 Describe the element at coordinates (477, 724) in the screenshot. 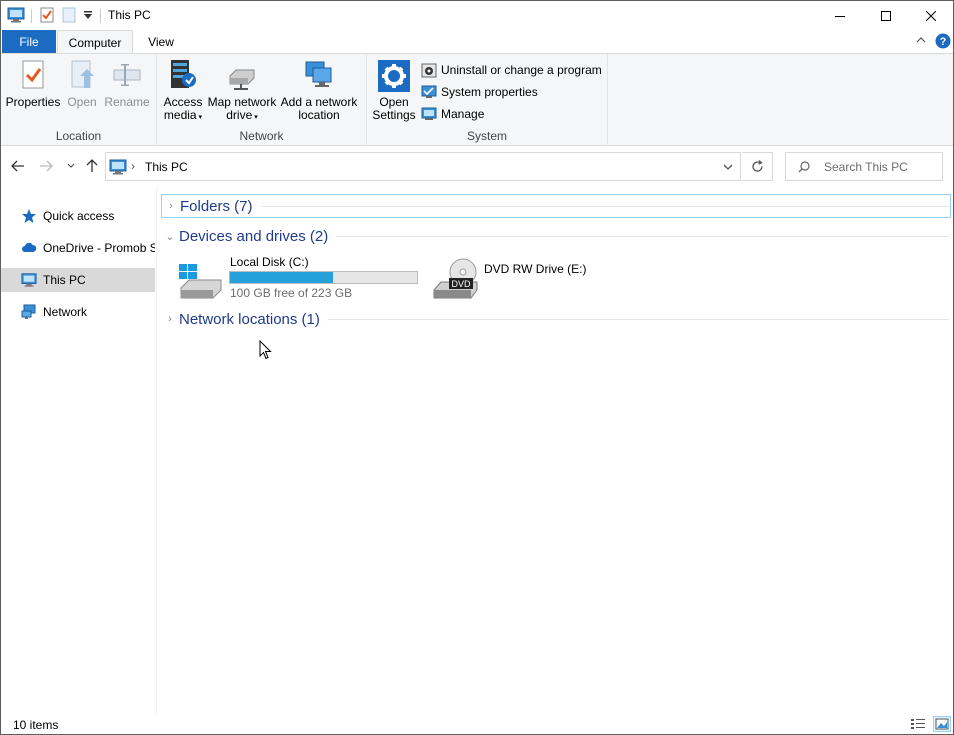

I see `status-bar: 10 items` at that location.